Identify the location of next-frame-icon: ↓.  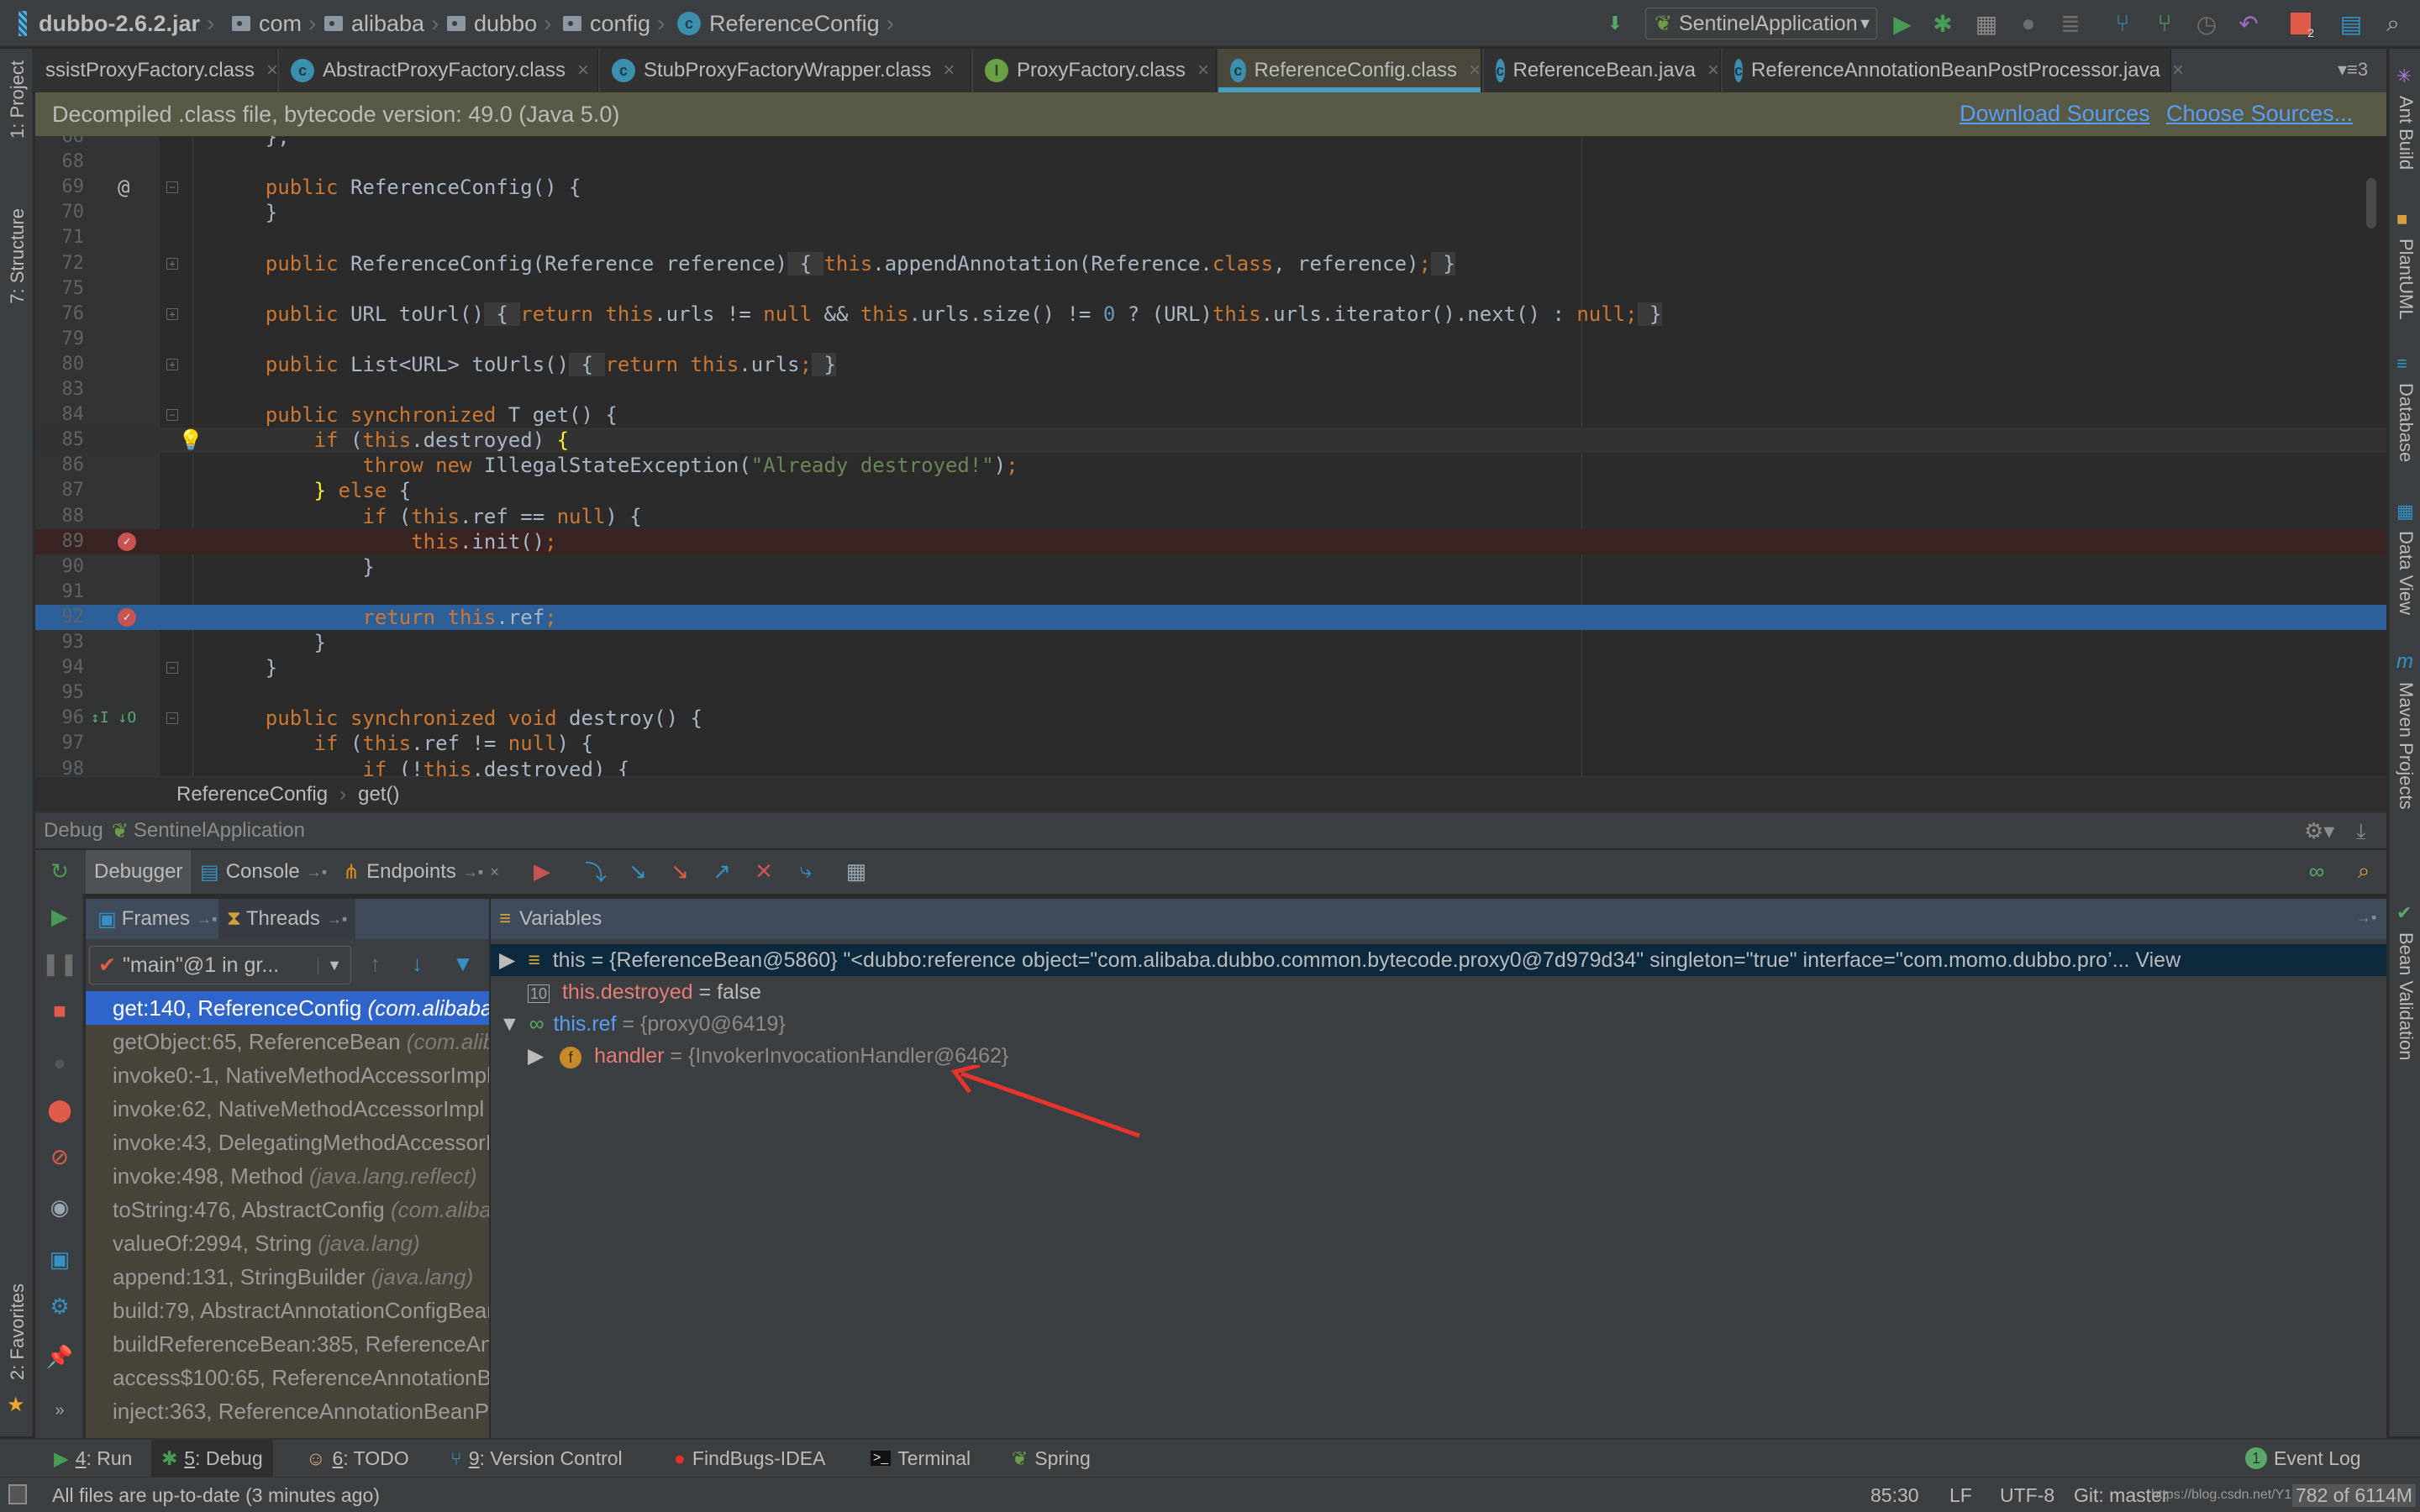
(417, 964).